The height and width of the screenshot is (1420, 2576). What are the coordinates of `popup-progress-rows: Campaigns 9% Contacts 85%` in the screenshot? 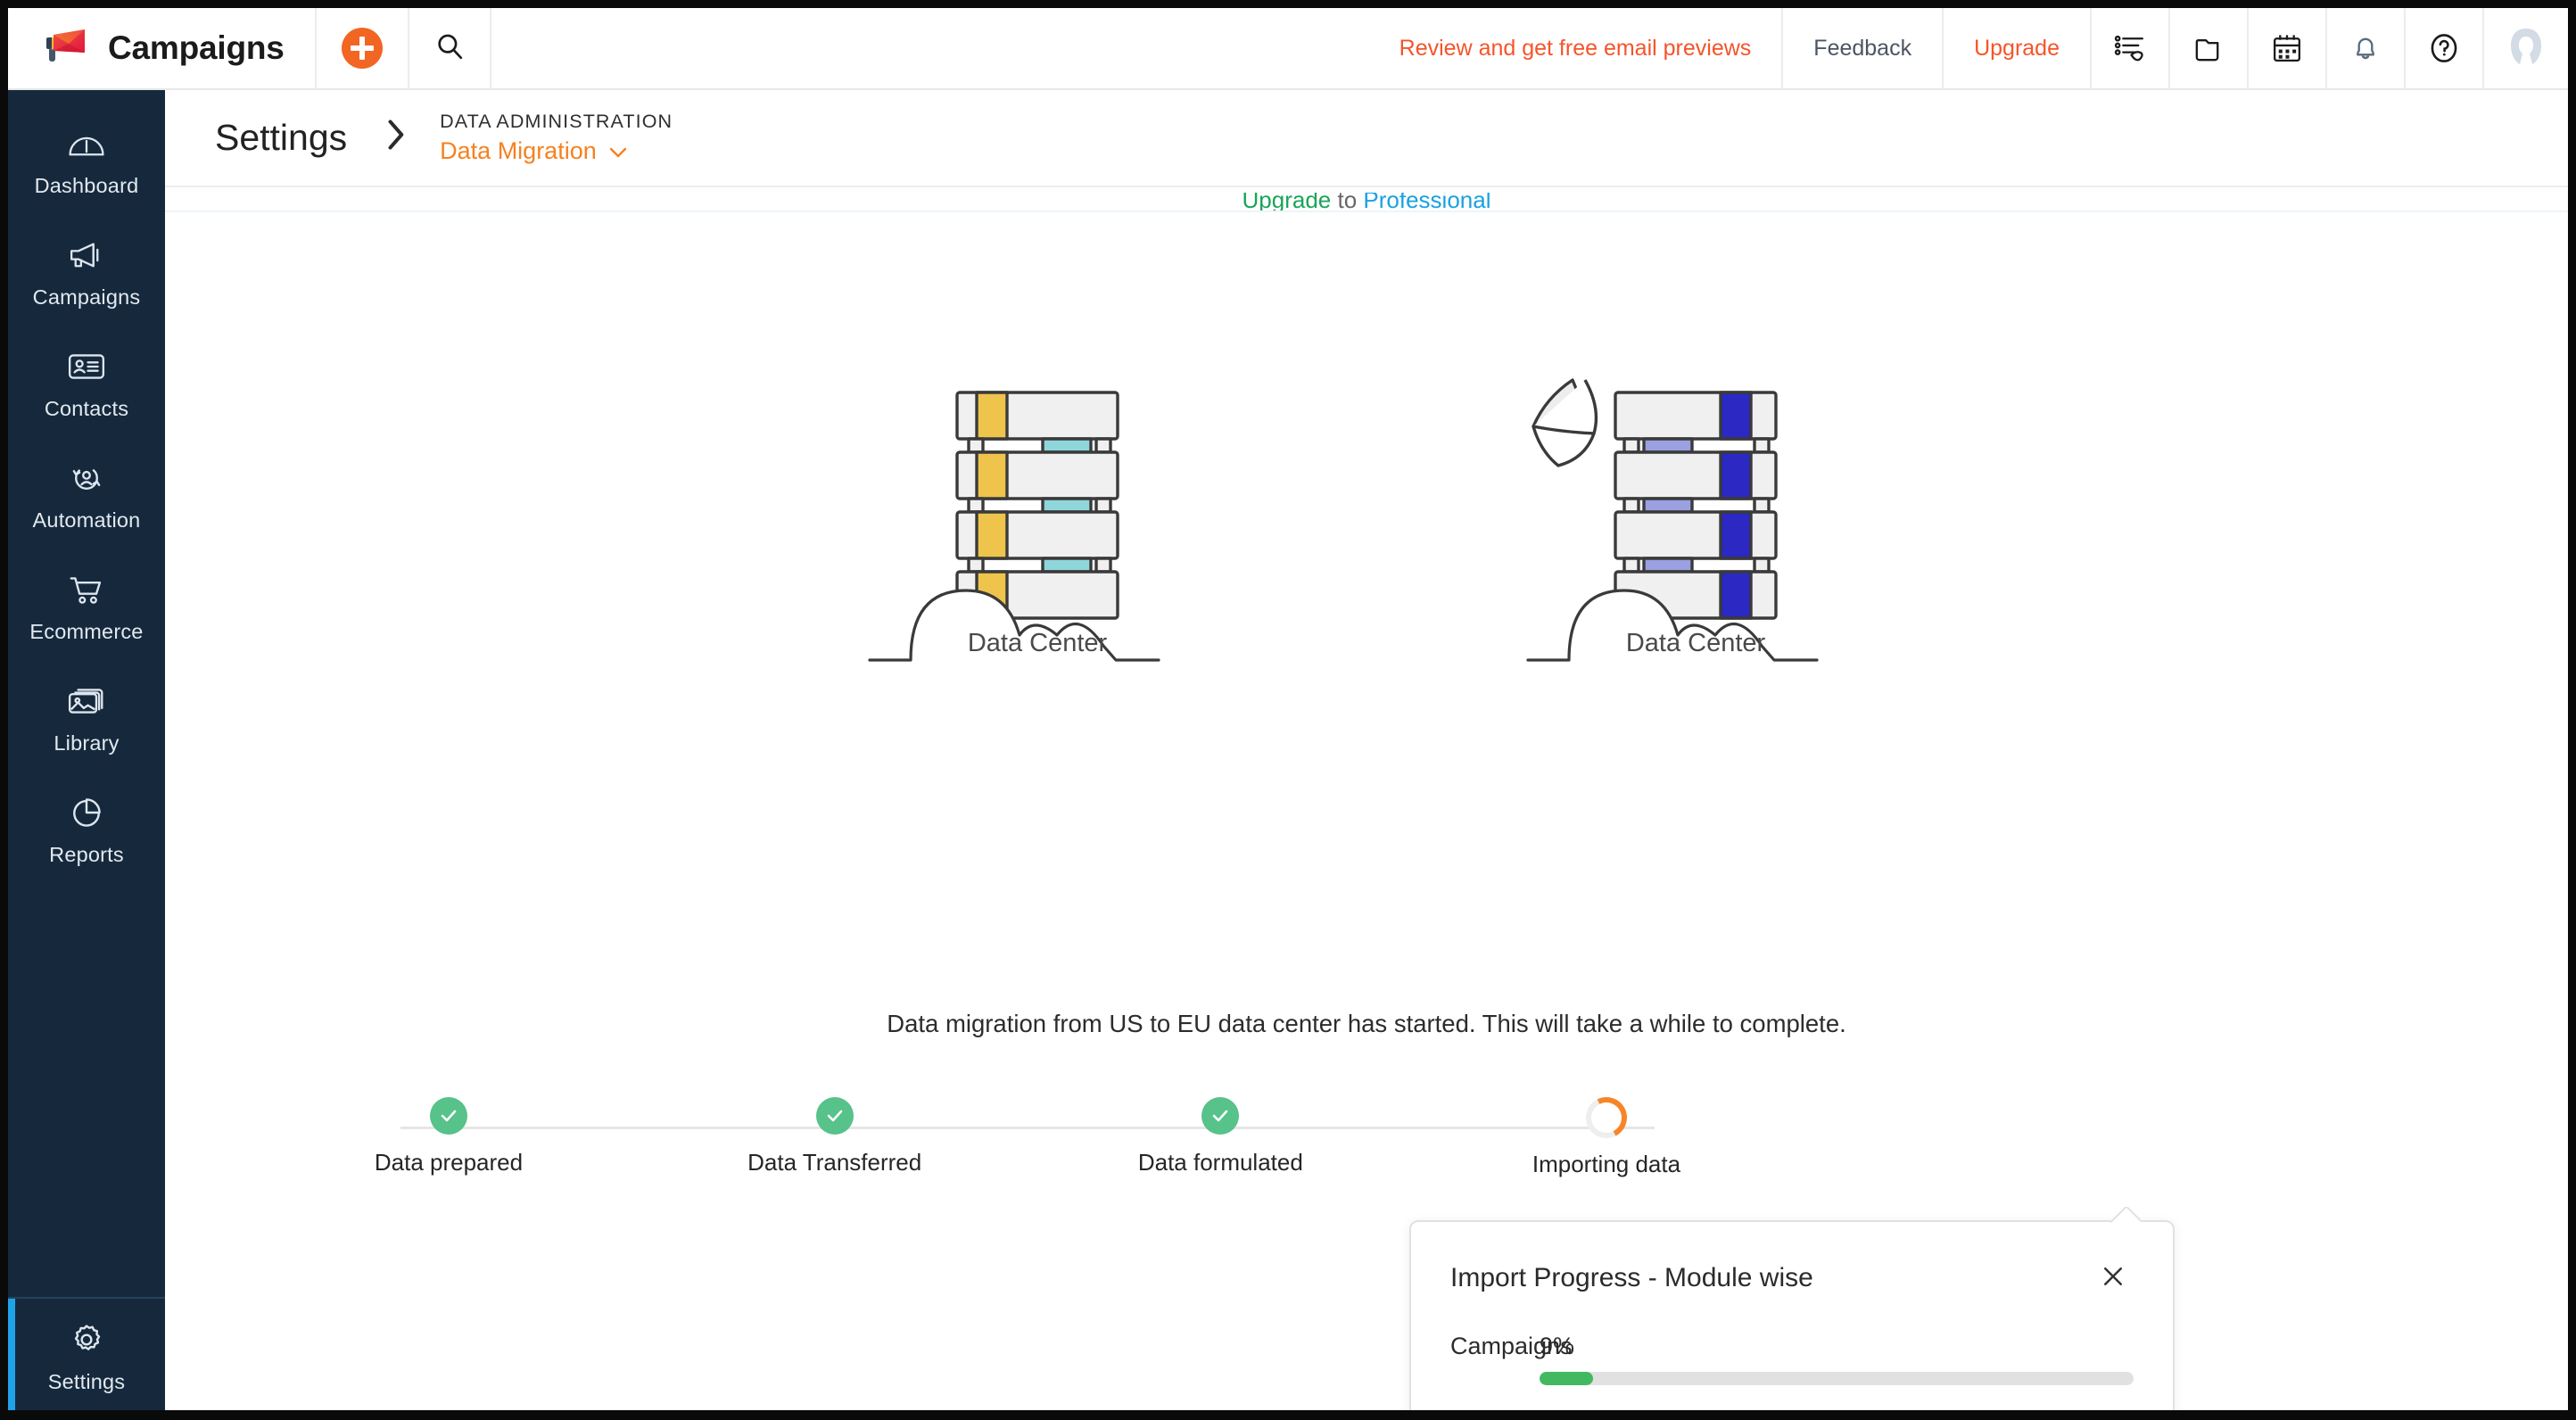 It's located at (1792, 1353).